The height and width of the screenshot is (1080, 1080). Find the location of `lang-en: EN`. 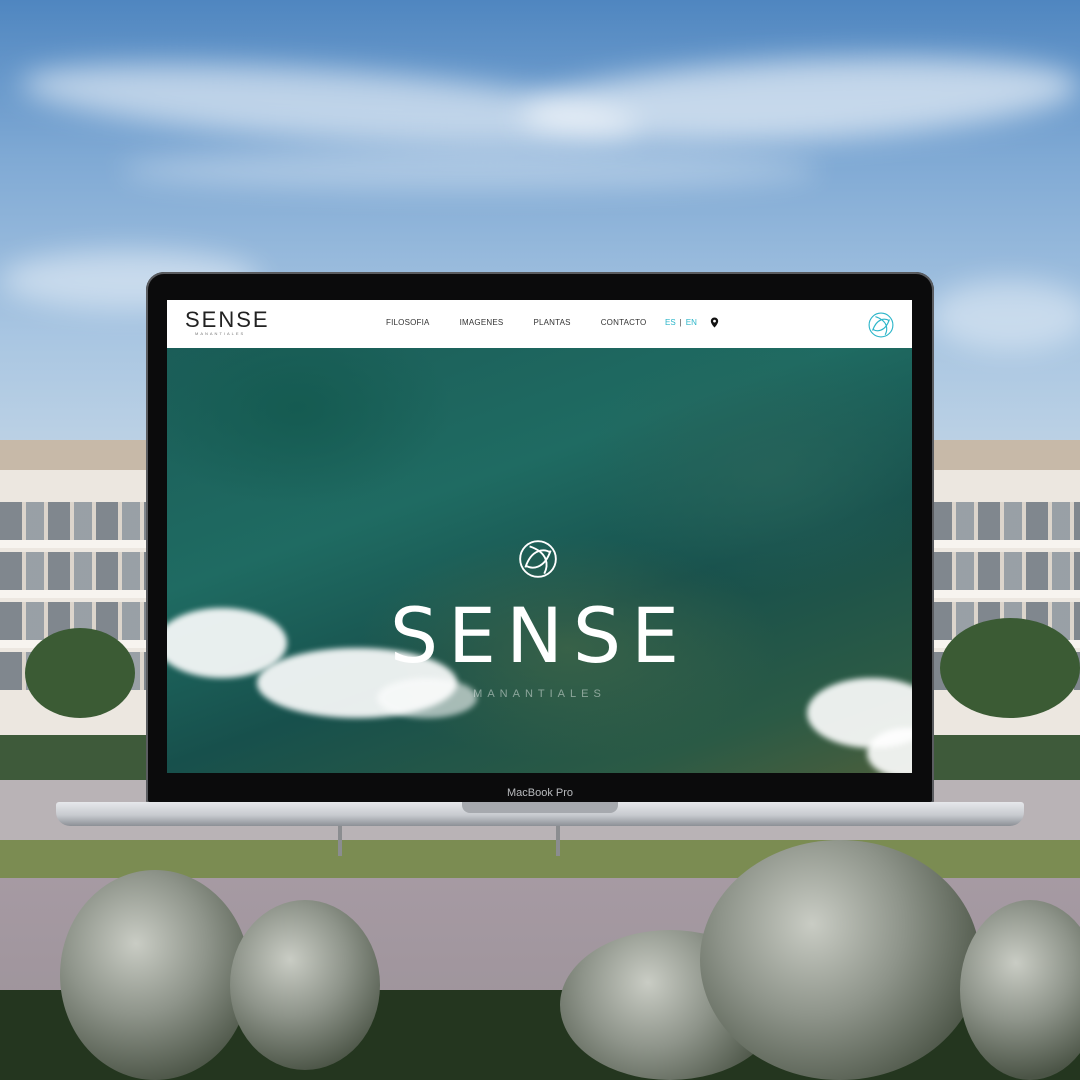

lang-en: EN is located at coordinates (691, 322).